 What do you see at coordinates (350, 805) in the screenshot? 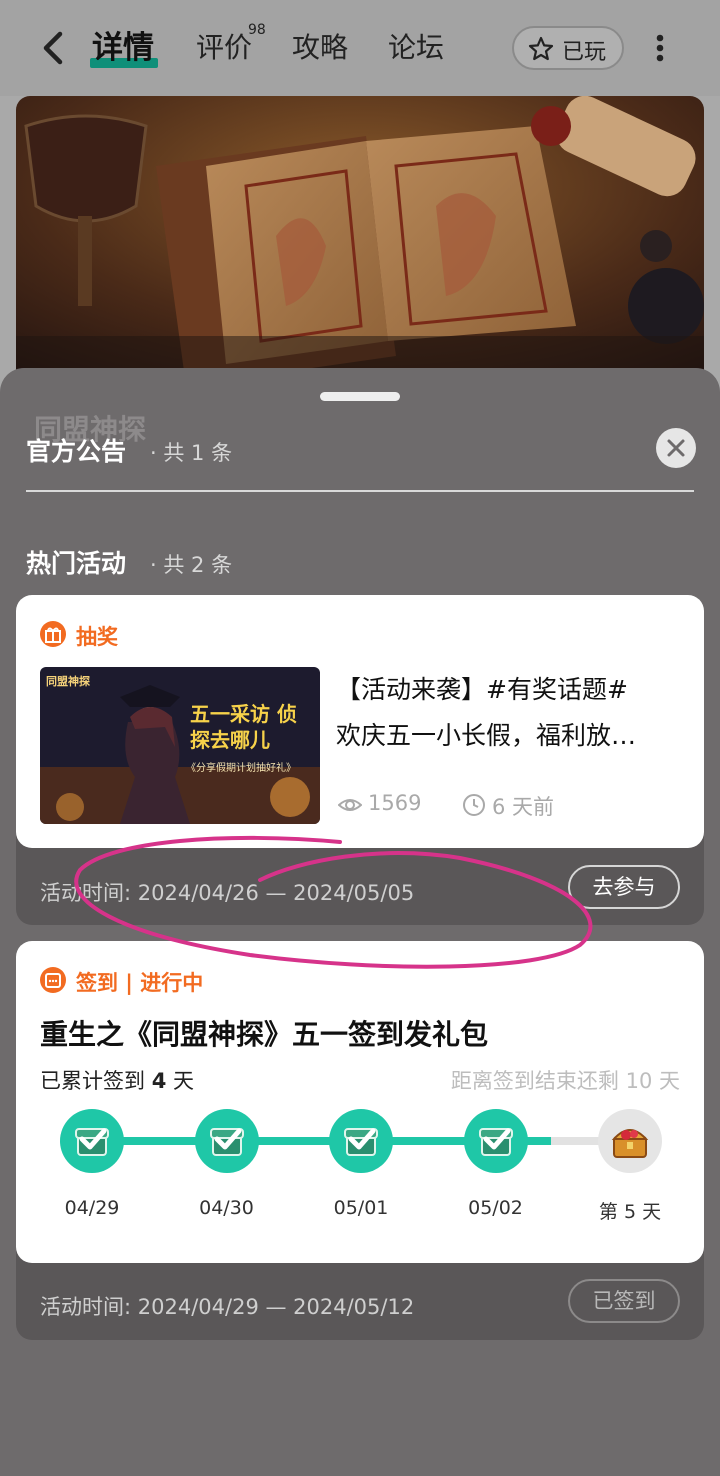
I see `eye-icon` at bounding box center [350, 805].